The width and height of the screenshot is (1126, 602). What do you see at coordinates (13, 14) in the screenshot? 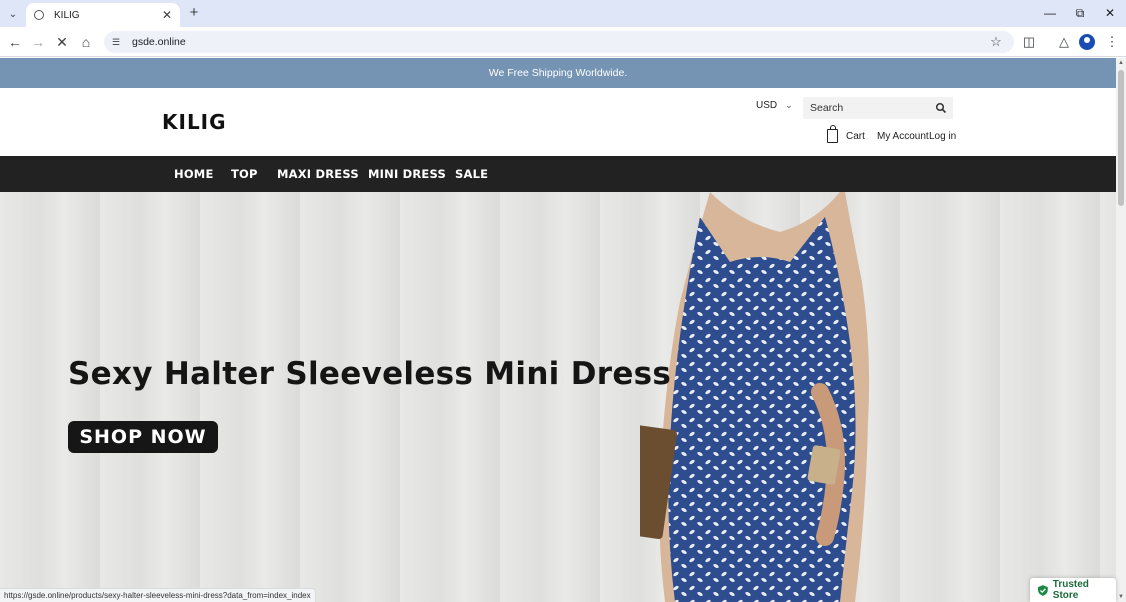
I see `tab-list-chevron-icon: ⌄` at bounding box center [13, 14].